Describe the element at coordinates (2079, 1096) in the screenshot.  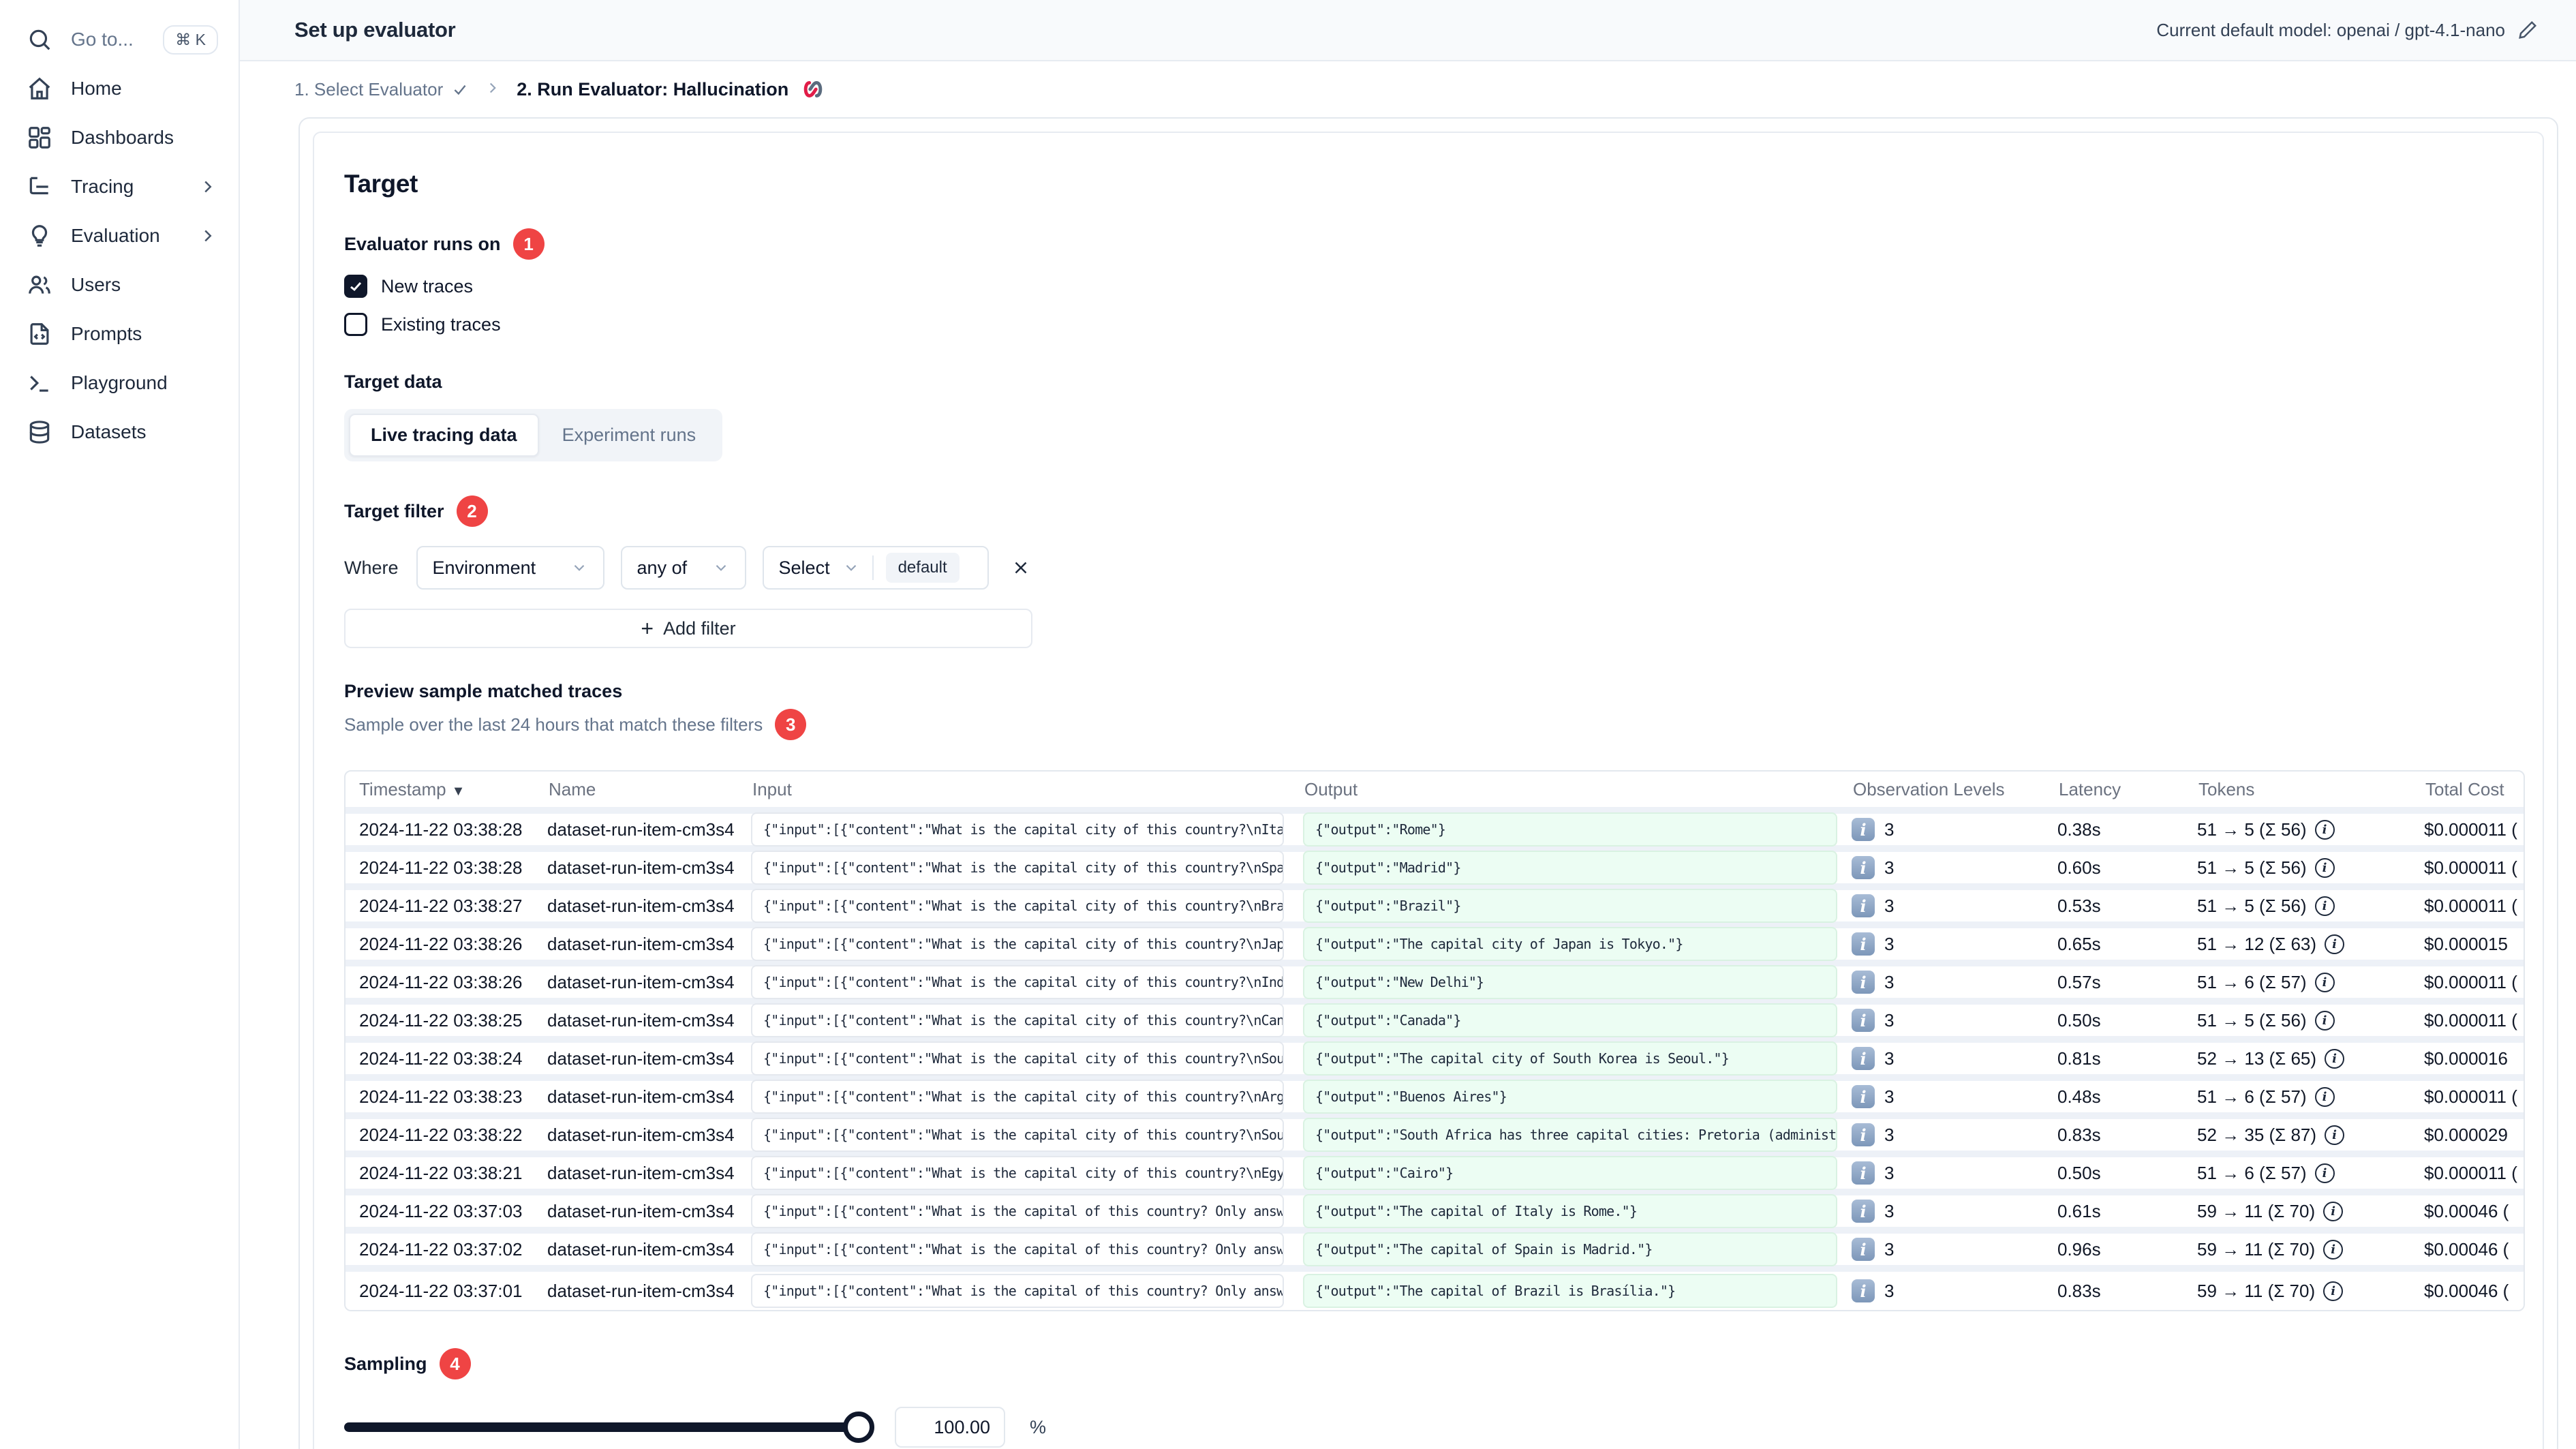
I see `latency-cell: 0.48s` at that location.